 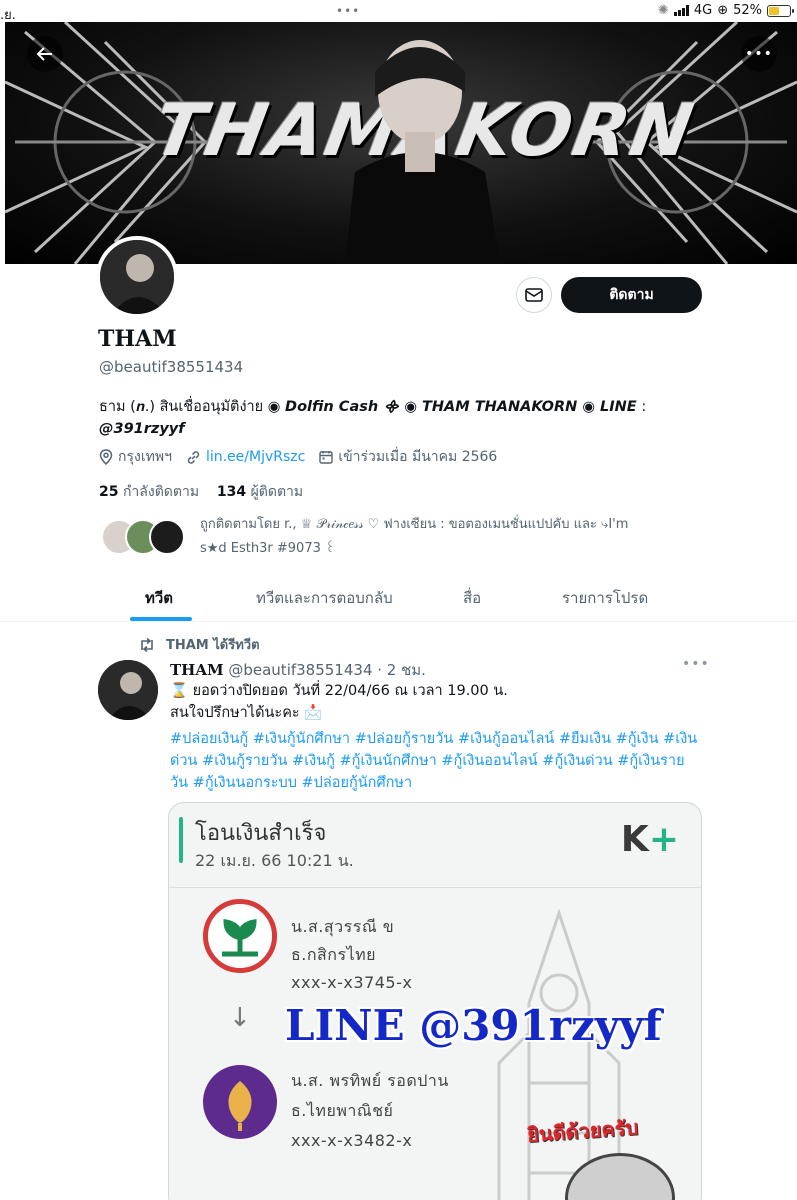 What do you see at coordinates (268, 548) in the screenshot?
I see `followed-by-line: s★d Esth3r #9073 ꒰` at bounding box center [268, 548].